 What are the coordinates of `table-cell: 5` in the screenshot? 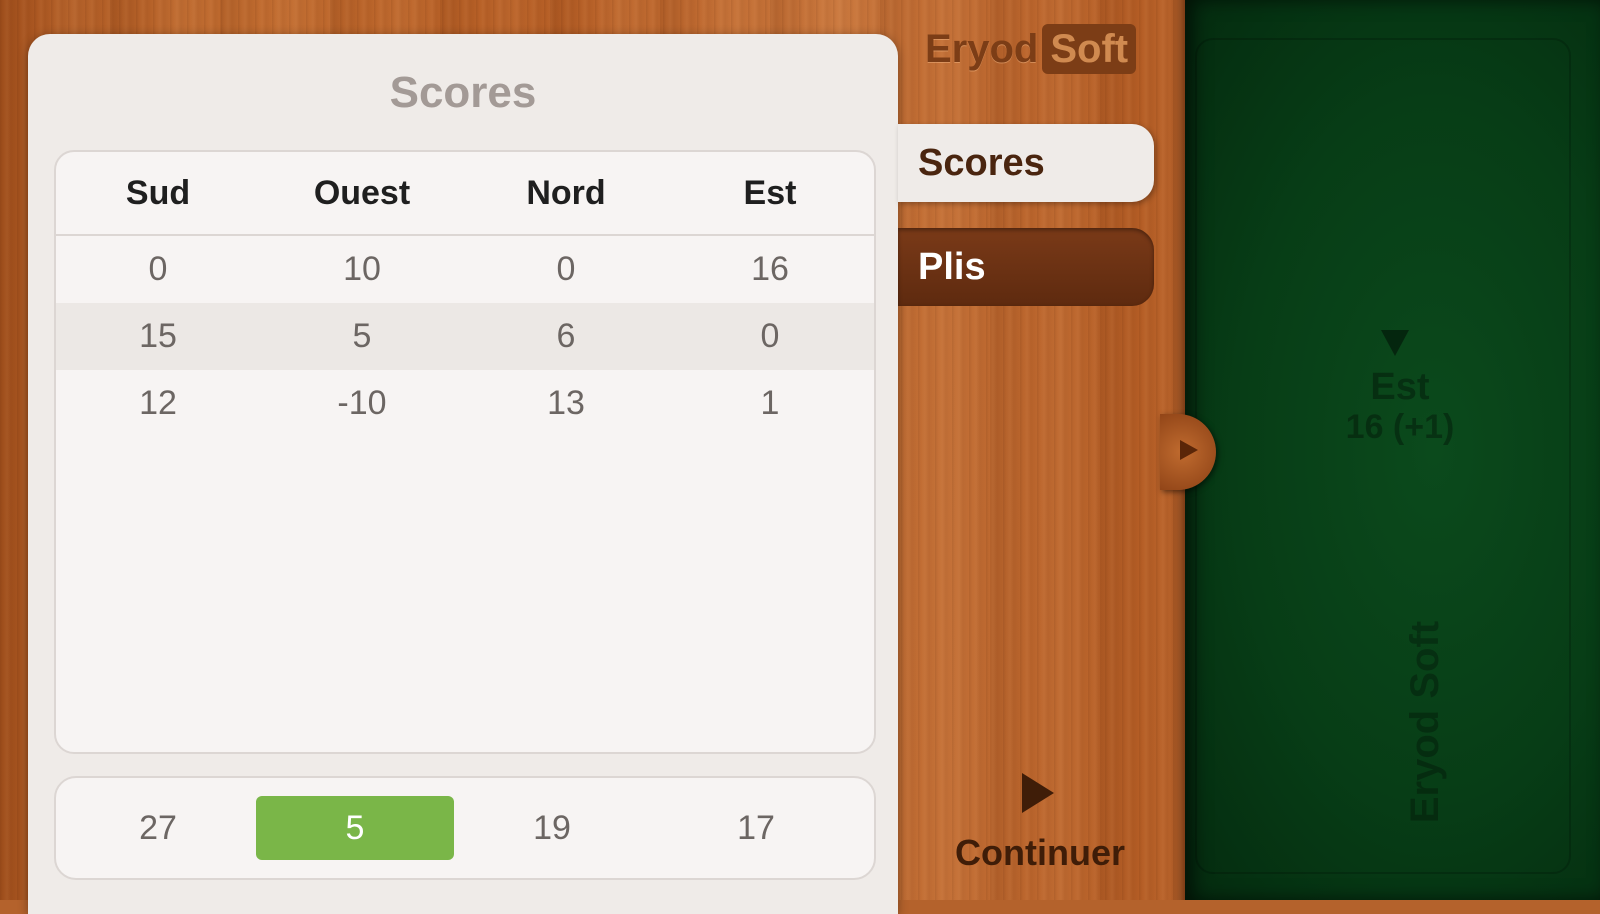 It's located at (362, 336).